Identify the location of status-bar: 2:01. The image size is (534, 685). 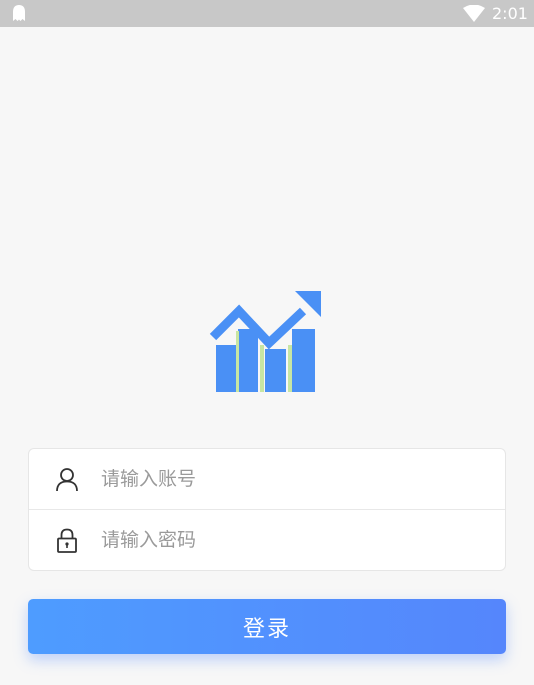
(267, 13).